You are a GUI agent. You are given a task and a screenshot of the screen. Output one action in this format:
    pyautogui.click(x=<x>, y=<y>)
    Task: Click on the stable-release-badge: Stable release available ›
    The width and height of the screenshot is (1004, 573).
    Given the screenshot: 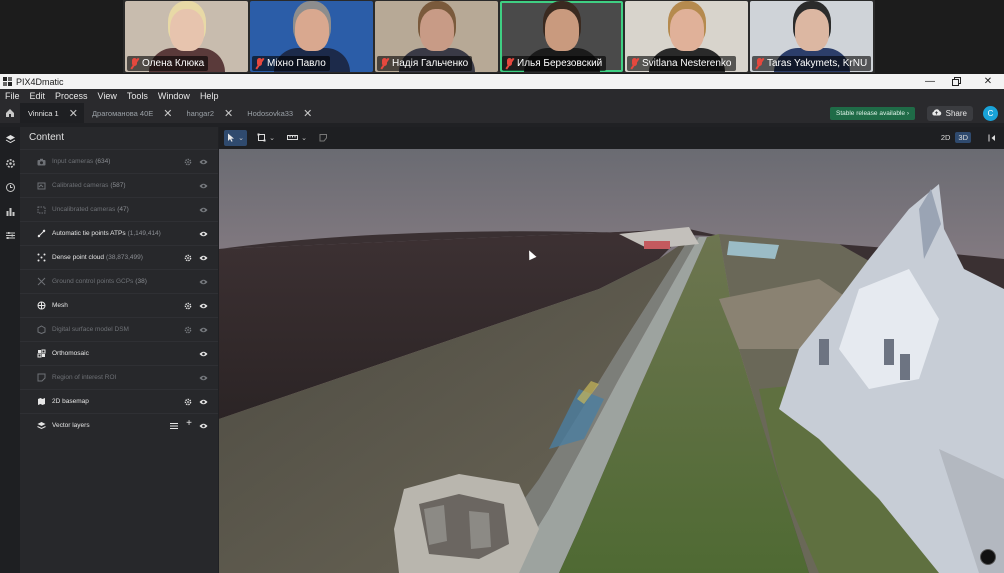 What is the action you would take?
    pyautogui.click(x=872, y=113)
    